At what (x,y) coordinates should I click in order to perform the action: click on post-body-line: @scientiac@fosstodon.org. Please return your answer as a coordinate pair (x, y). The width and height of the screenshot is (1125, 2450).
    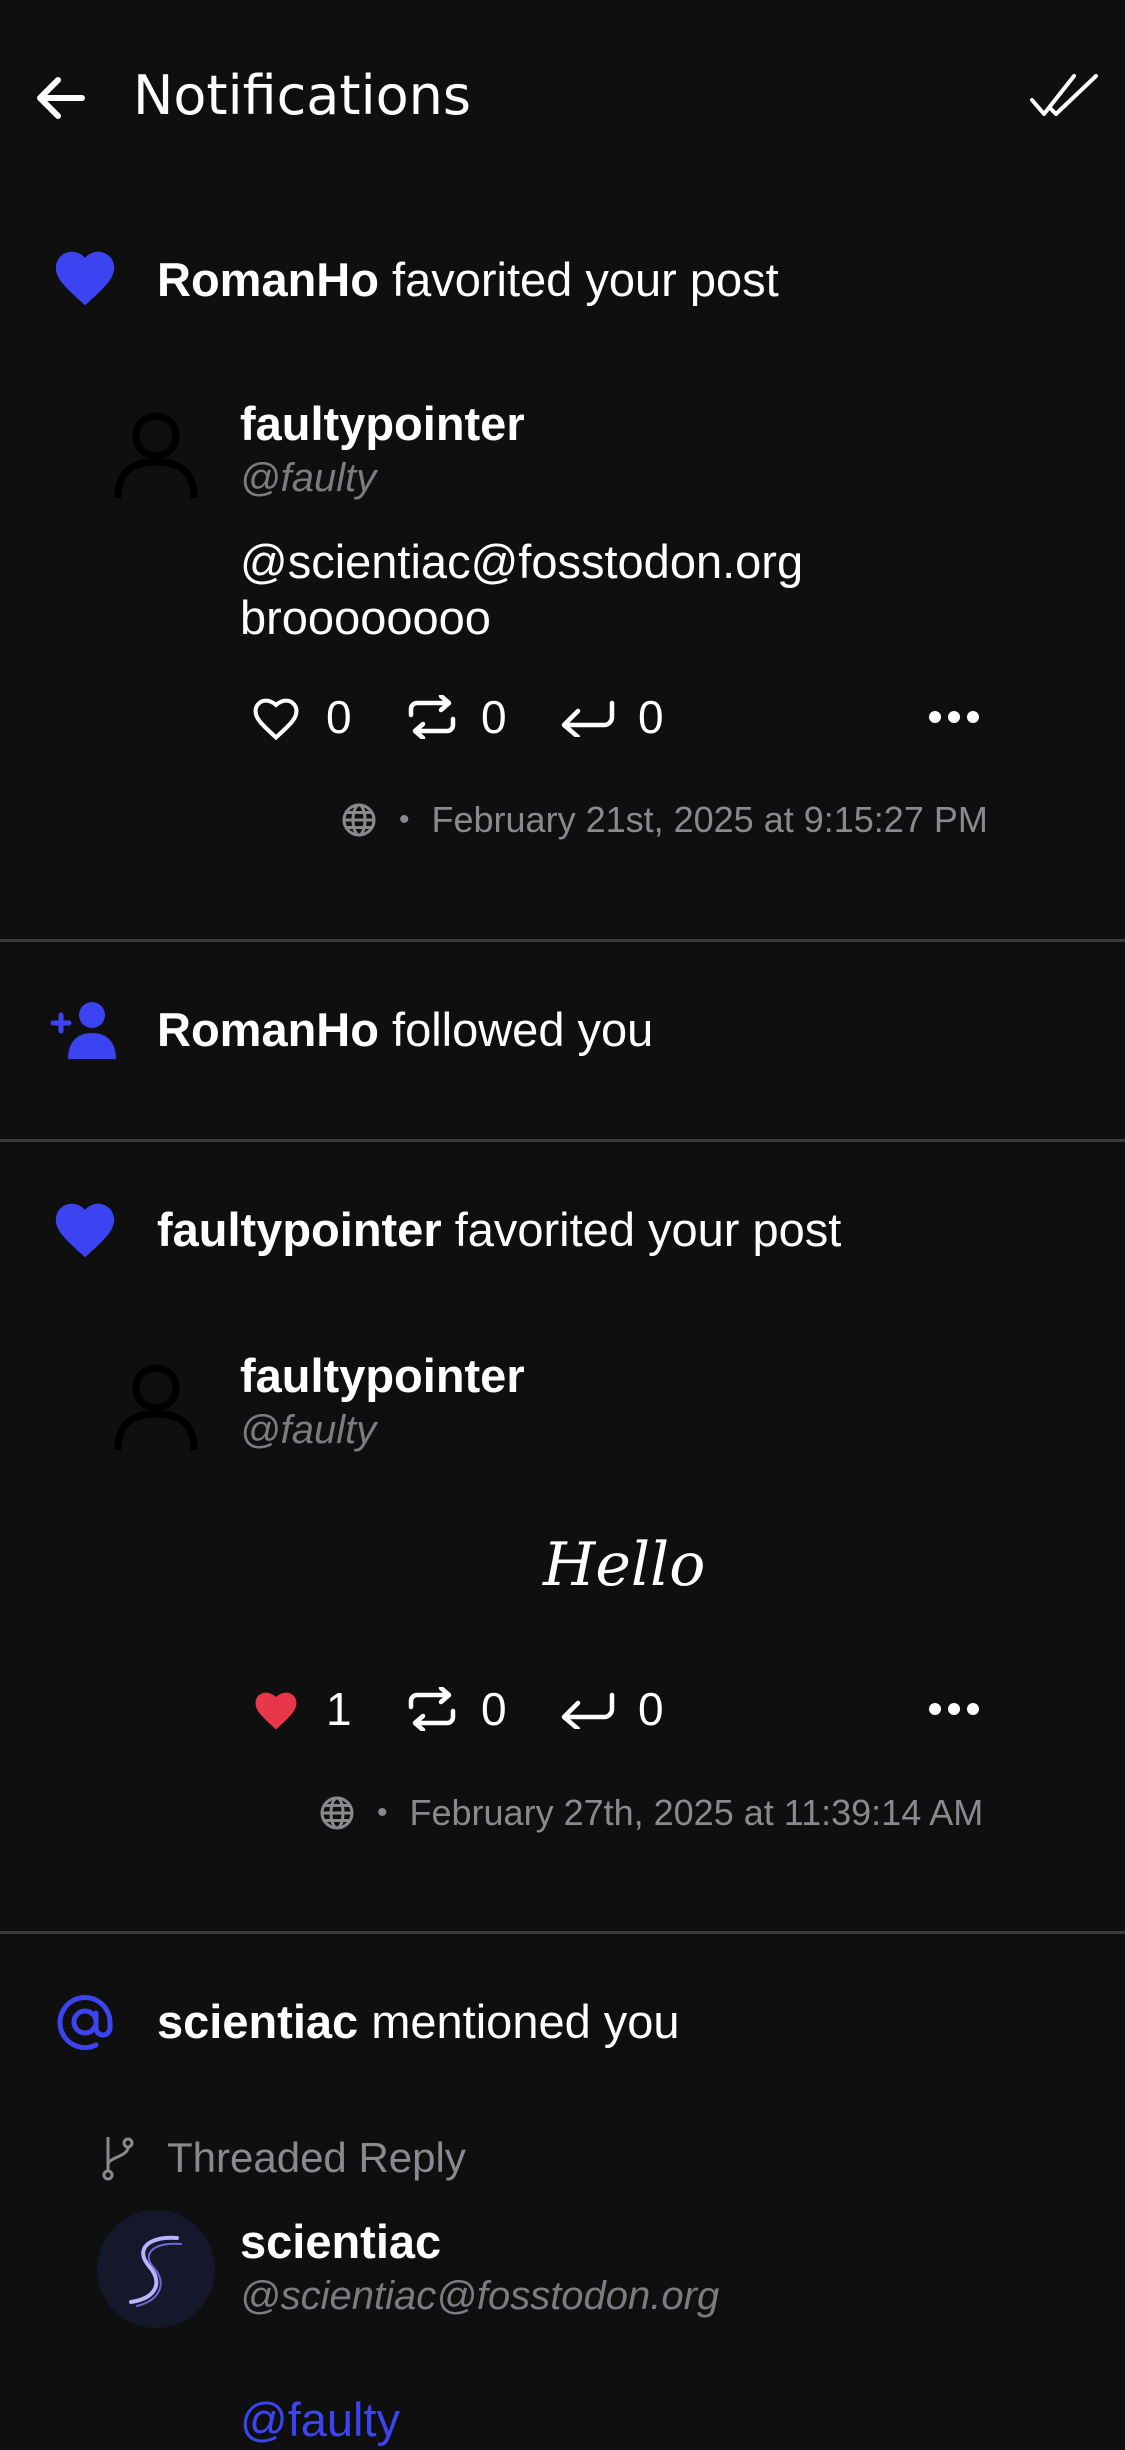
    Looking at the image, I should click on (522, 561).